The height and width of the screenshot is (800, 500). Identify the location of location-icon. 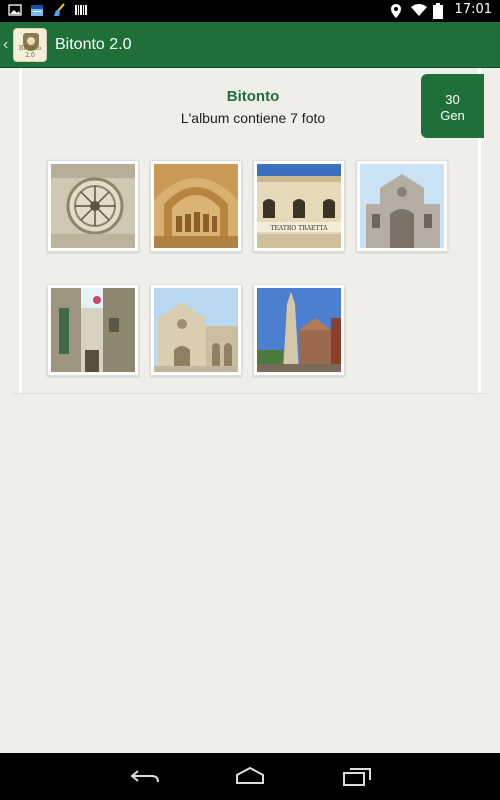
(396, 10).